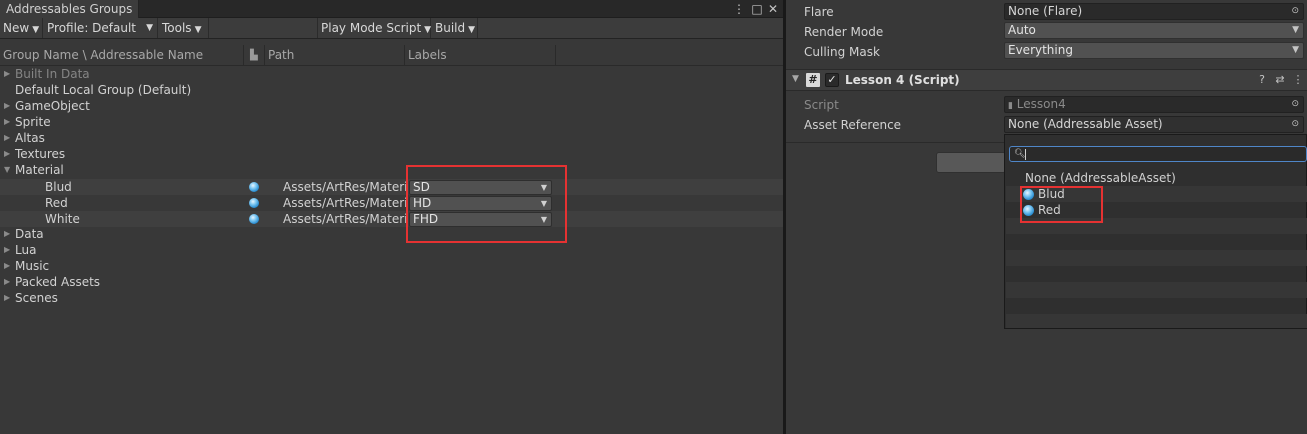  I want to click on search-input: 🔍︎, so click(1158, 154).